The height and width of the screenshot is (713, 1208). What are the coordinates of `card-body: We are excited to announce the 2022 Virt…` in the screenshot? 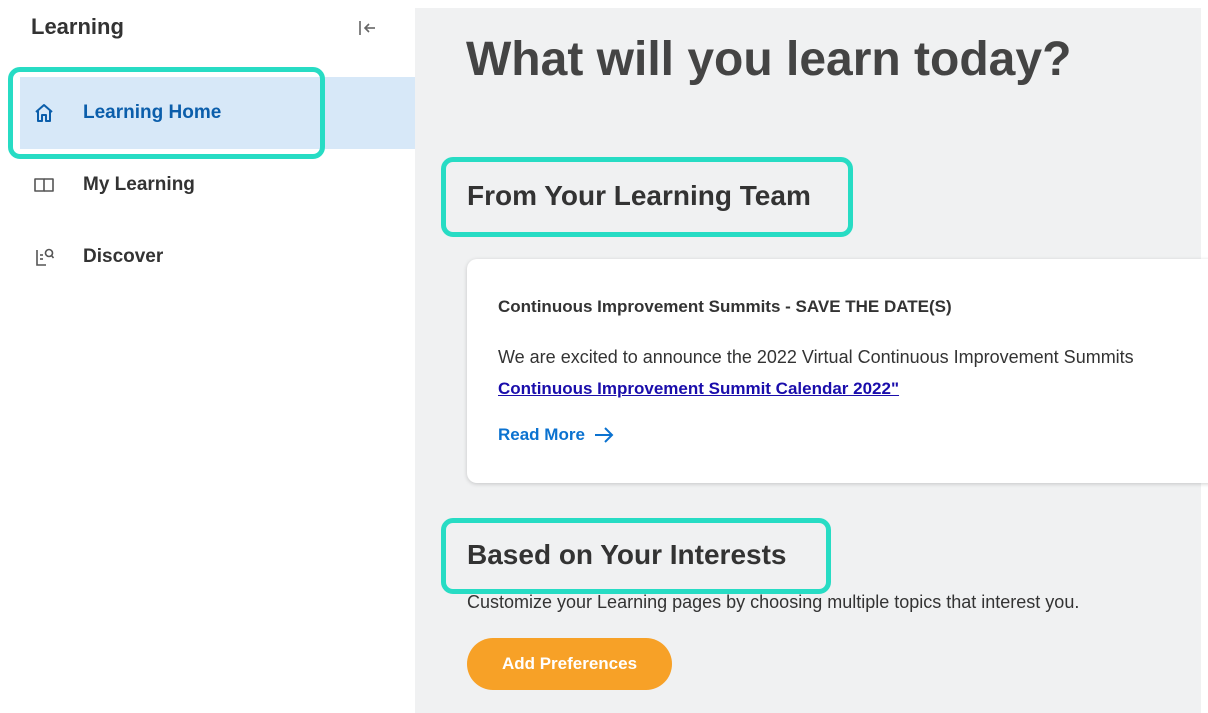 It's located at (816, 357).